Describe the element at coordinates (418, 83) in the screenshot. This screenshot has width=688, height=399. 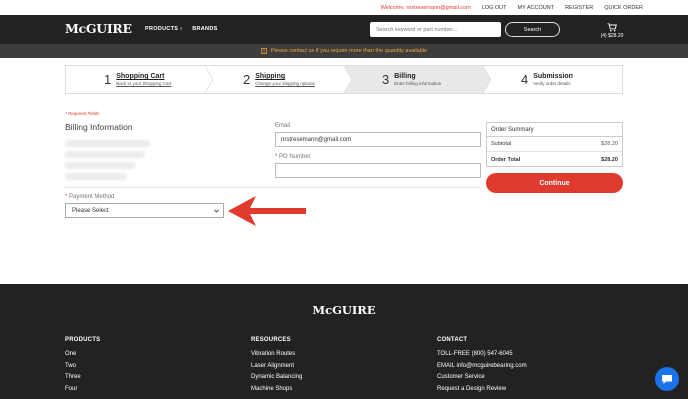
I see `step-subtitle: Enter billing information` at that location.